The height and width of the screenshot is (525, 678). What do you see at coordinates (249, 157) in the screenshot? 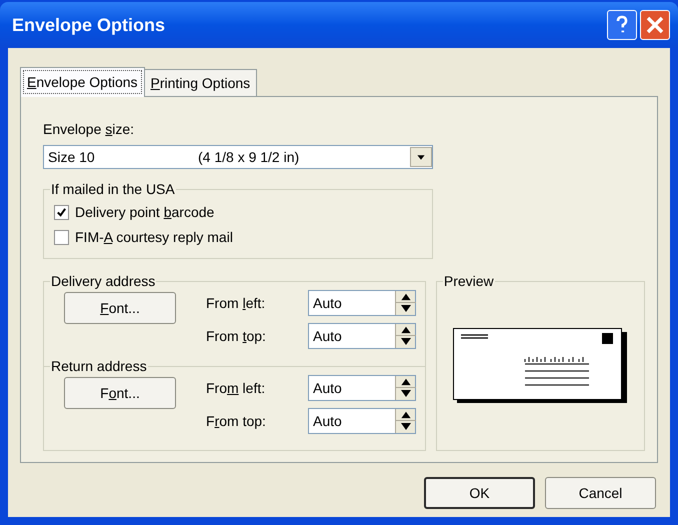
I see `size-dimensions: (4 1/8 x 9 1/2 in)` at bounding box center [249, 157].